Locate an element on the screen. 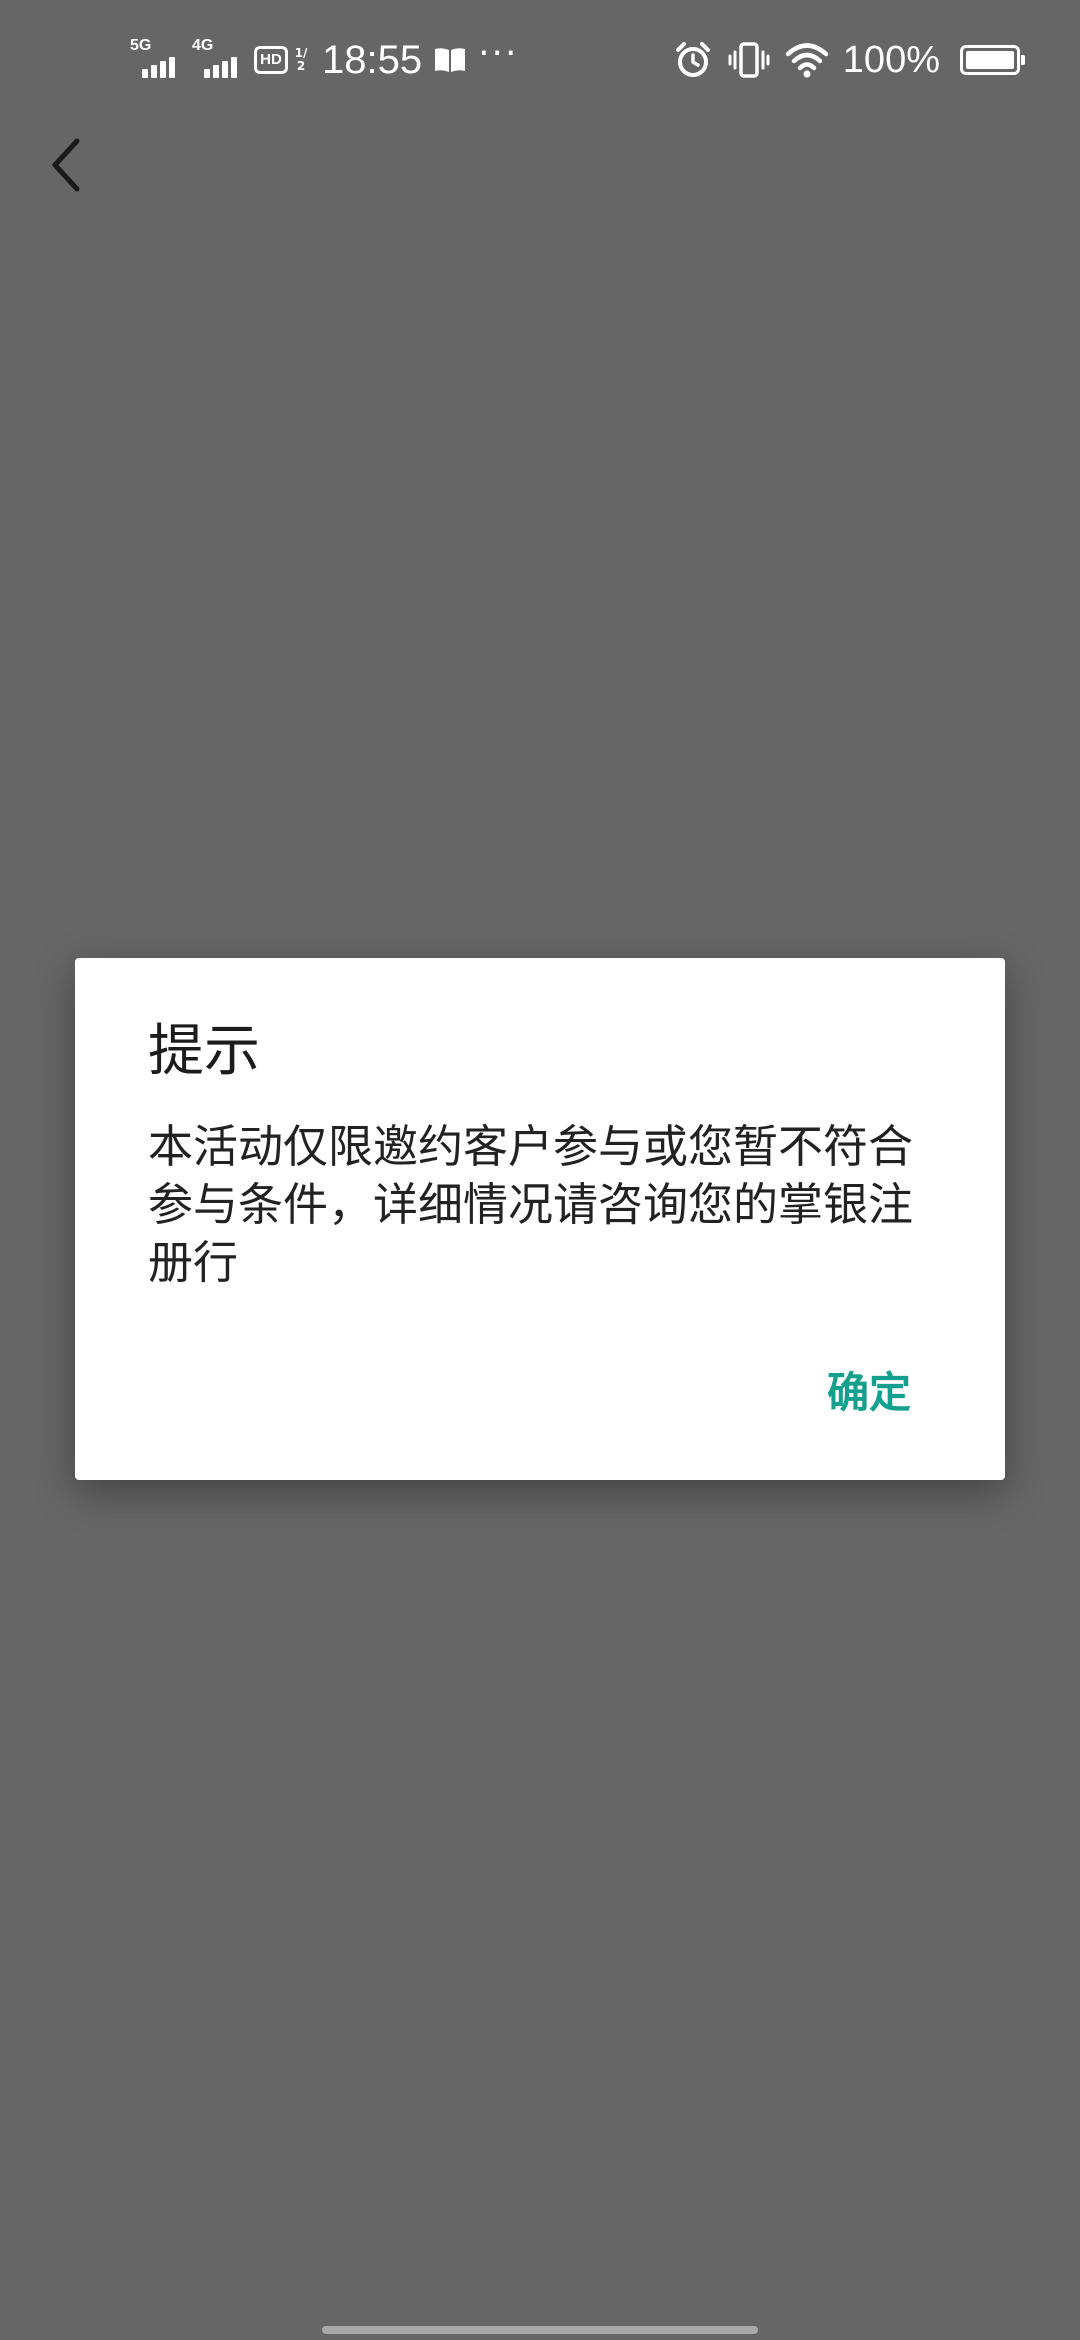 The image size is (1080, 2340). hd-voice-icon: HD is located at coordinates (271, 60).